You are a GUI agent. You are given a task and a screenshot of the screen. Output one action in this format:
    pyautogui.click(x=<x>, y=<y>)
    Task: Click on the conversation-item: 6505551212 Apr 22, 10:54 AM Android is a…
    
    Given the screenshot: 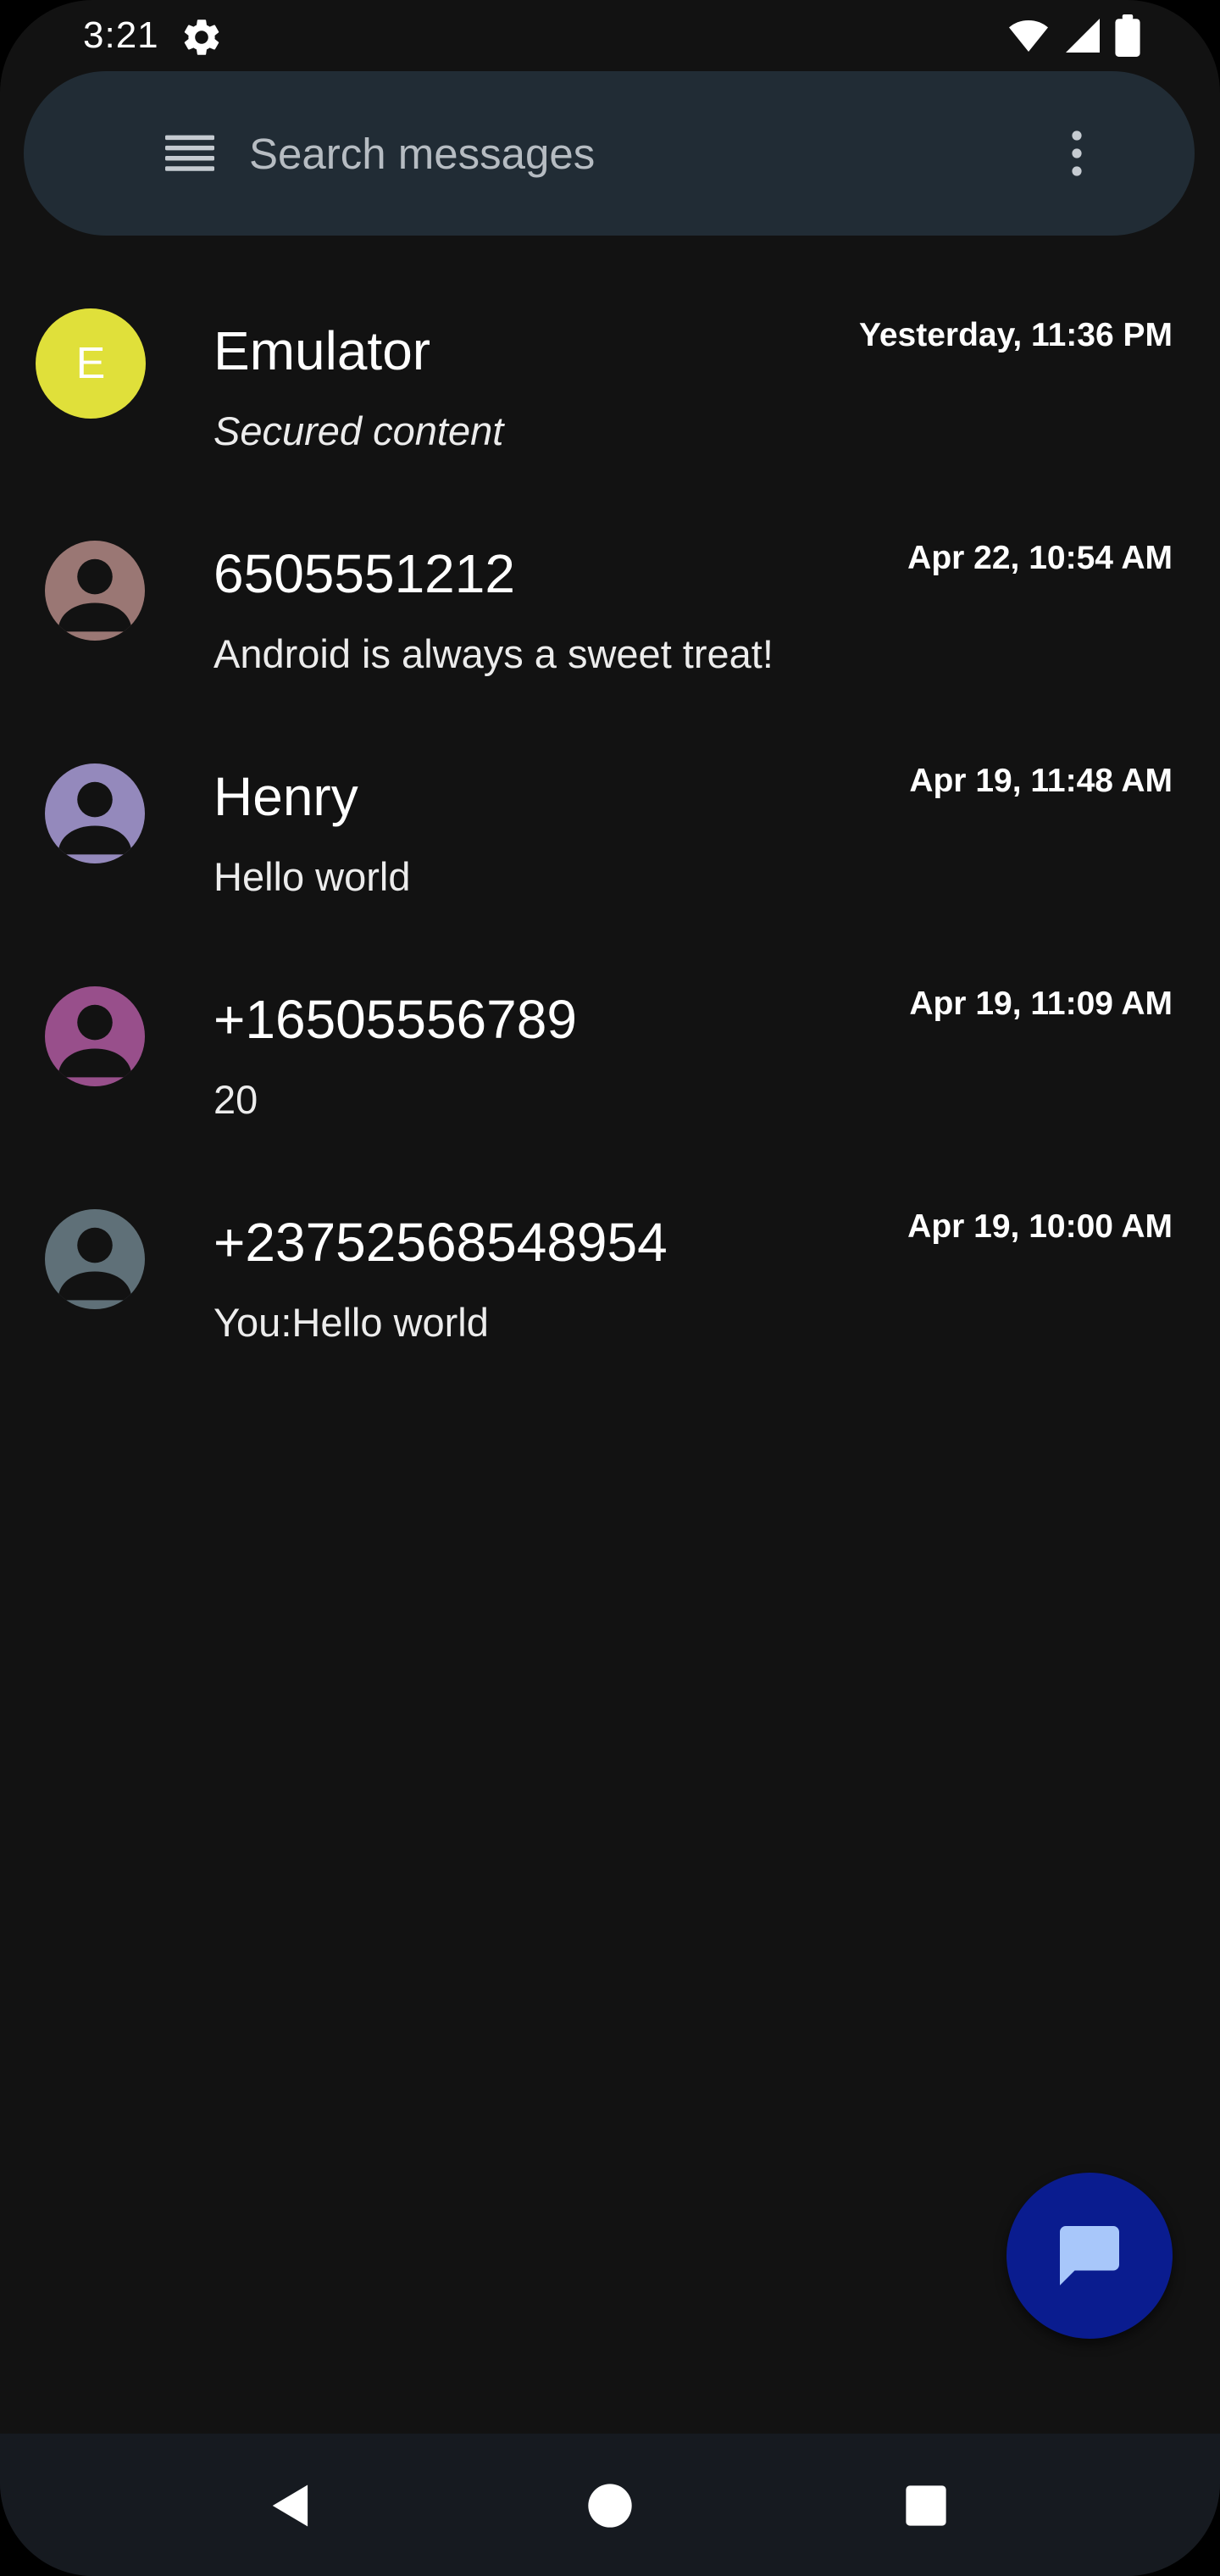 What is the action you would take?
    pyautogui.click(x=610, y=605)
    